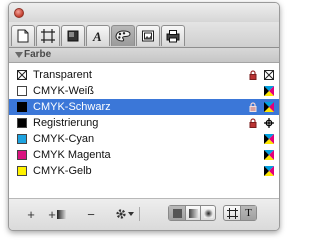 Image resolution: width=320 pixels, height=242 pixels. What do you see at coordinates (144, 123) in the screenshot?
I see `color-row-registration: Registrierung` at bounding box center [144, 123].